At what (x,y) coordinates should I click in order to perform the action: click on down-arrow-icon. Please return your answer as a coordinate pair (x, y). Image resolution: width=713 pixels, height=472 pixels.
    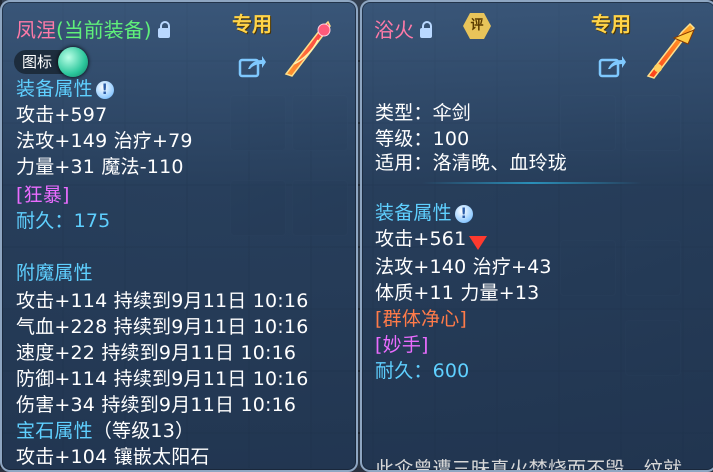
    Looking at the image, I should click on (478, 242).